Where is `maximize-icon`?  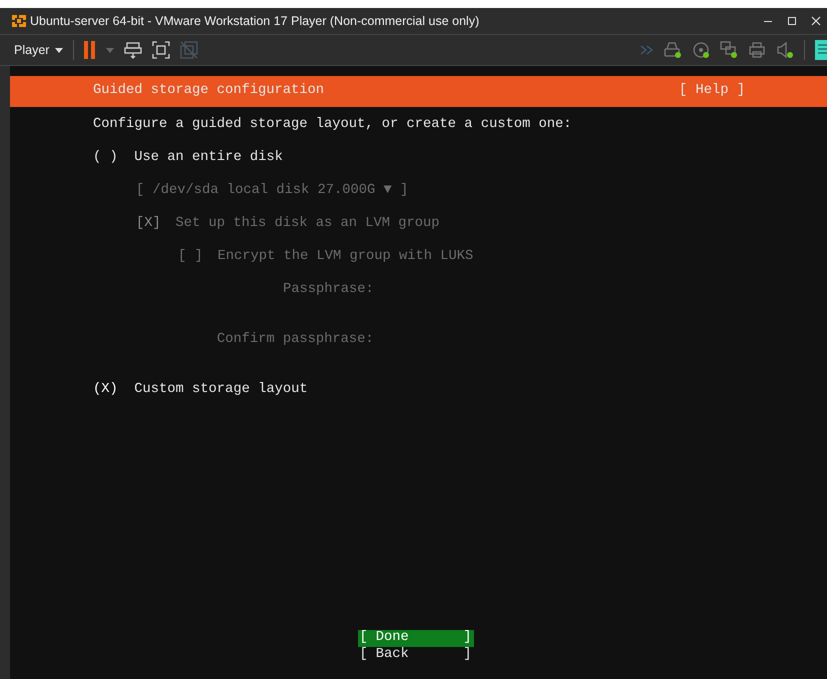 maximize-icon is located at coordinates (792, 21).